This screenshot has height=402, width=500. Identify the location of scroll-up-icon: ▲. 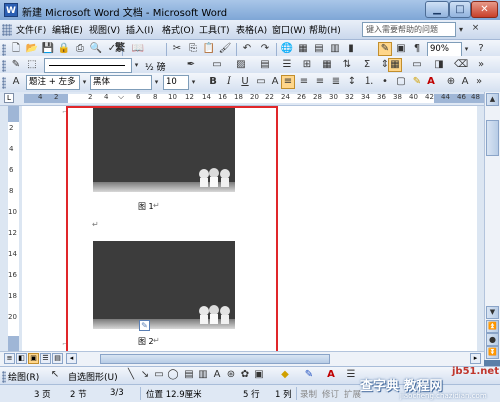
(492, 99).